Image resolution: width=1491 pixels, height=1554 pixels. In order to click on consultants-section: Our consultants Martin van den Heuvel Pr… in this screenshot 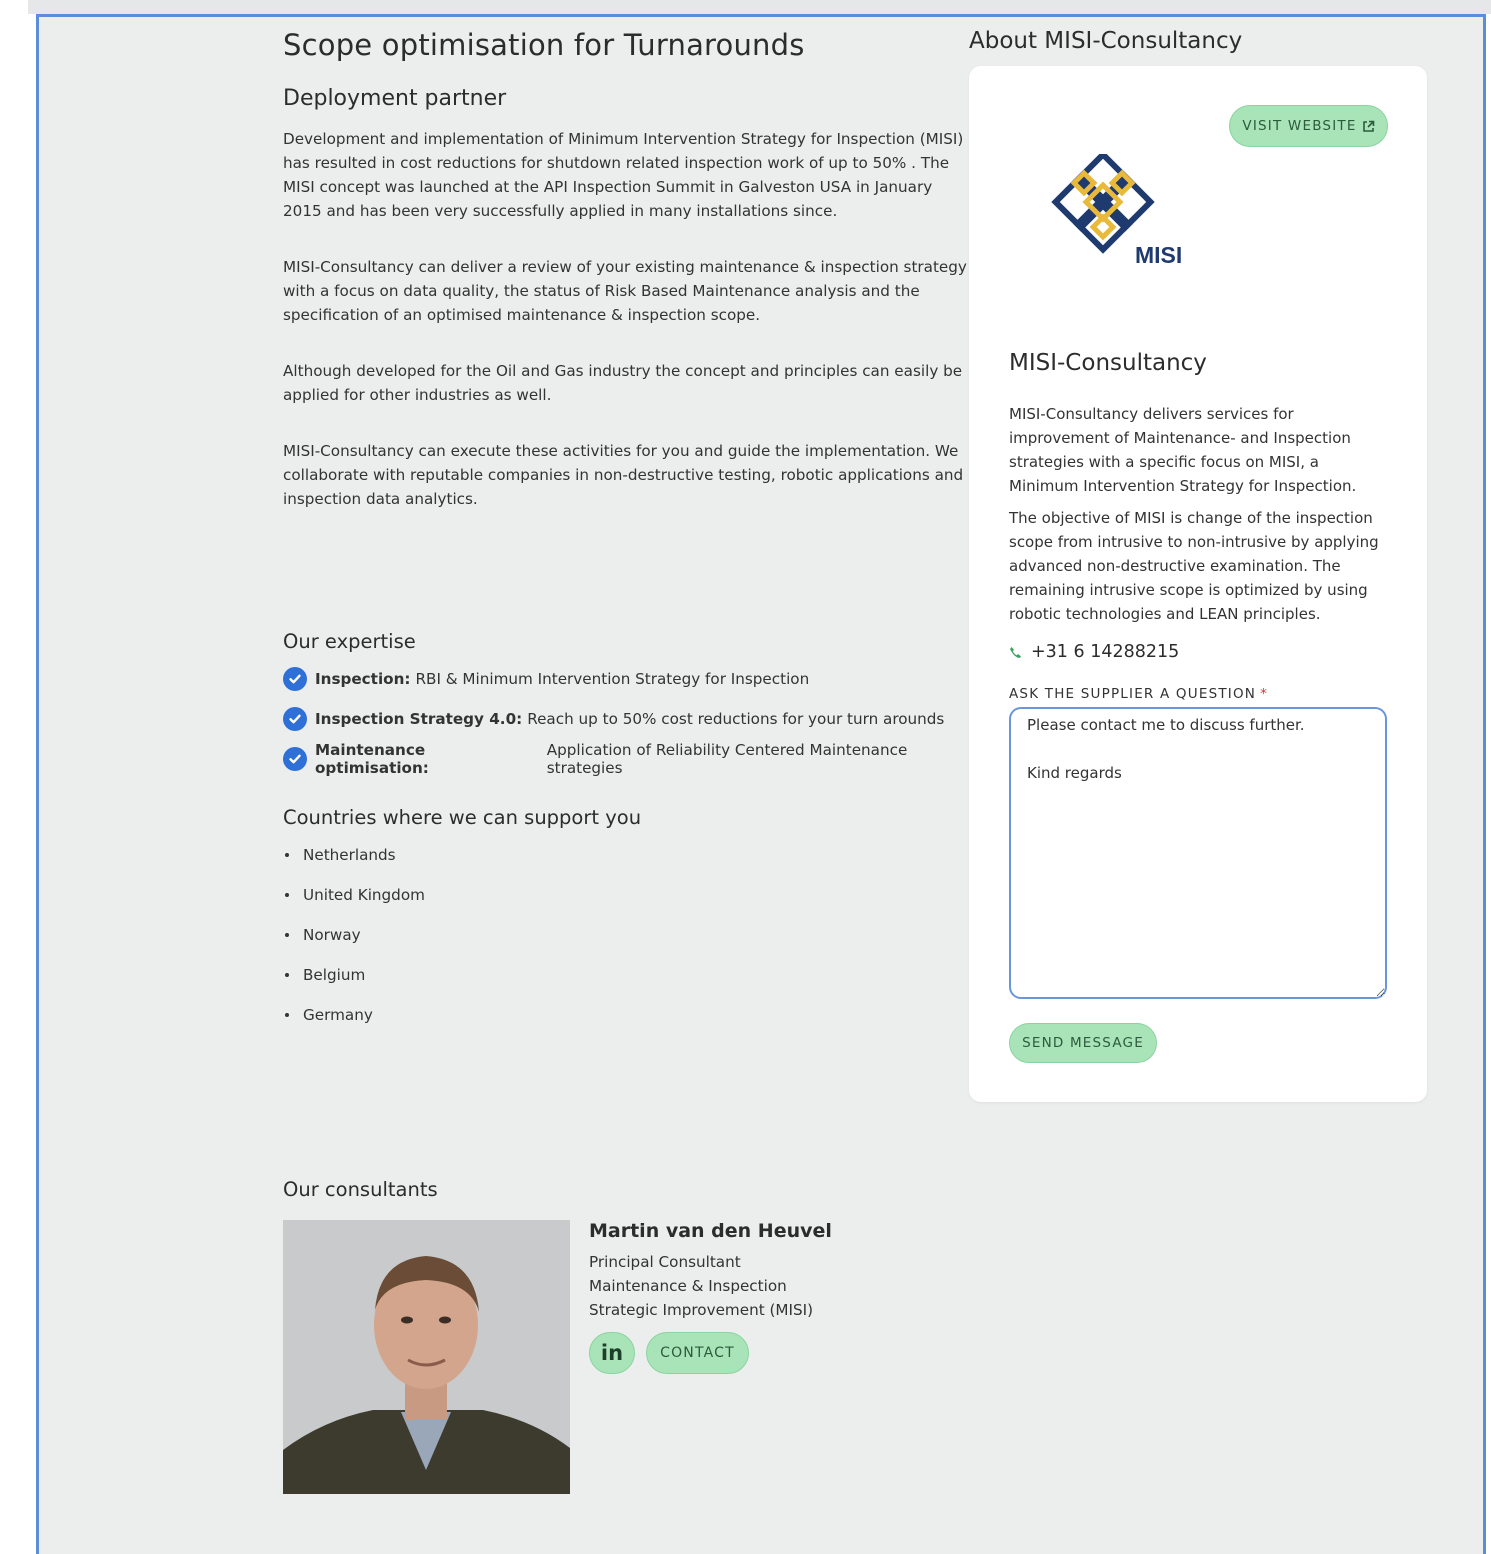, I will do `click(633, 1336)`.